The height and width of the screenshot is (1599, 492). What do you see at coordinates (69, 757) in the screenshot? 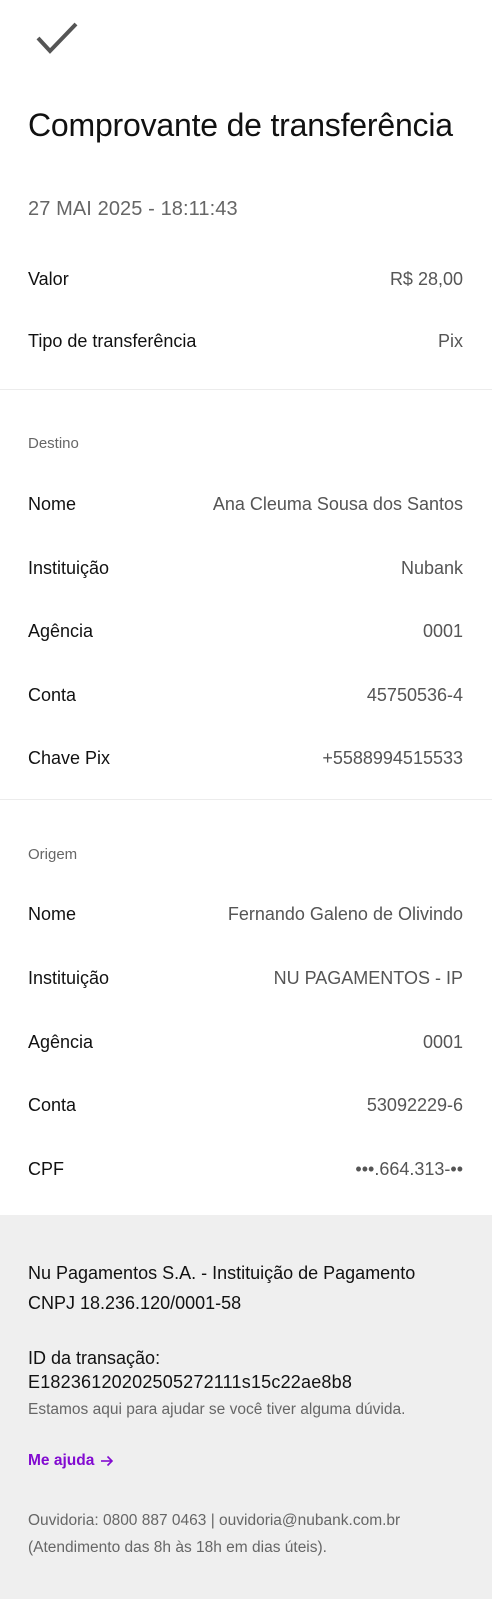
I see `destino-chave-label: Chave Pix` at bounding box center [69, 757].